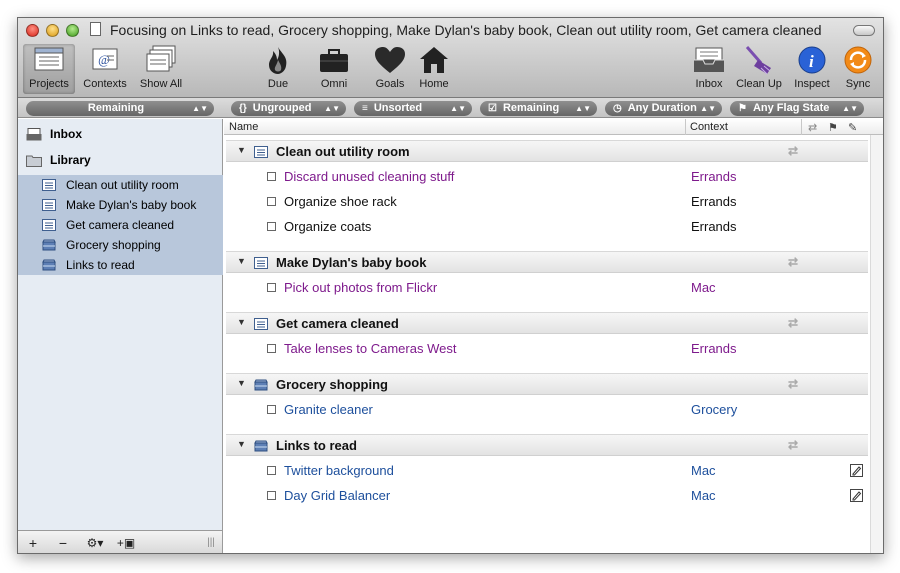  What do you see at coordinates (434, 69) in the screenshot?
I see `home-button: Home` at bounding box center [434, 69].